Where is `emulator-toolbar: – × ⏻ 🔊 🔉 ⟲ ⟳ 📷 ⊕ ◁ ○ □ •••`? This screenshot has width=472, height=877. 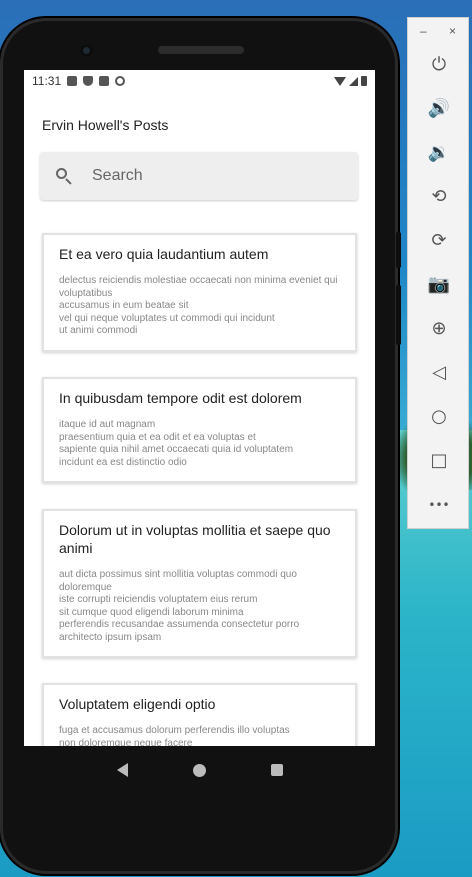 emulator-toolbar: – × ⏻ 🔊 🔉 ⟲ ⟳ 📷 ⊕ ◁ ○ □ ••• is located at coordinates (438, 273).